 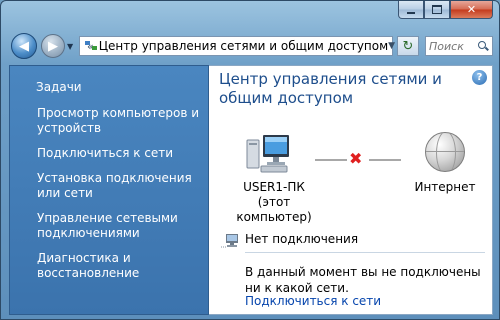 What do you see at coordinates (445, 187) in the screenshot?
I see `internet-label: Интернет` at bounding box center [445, 187].